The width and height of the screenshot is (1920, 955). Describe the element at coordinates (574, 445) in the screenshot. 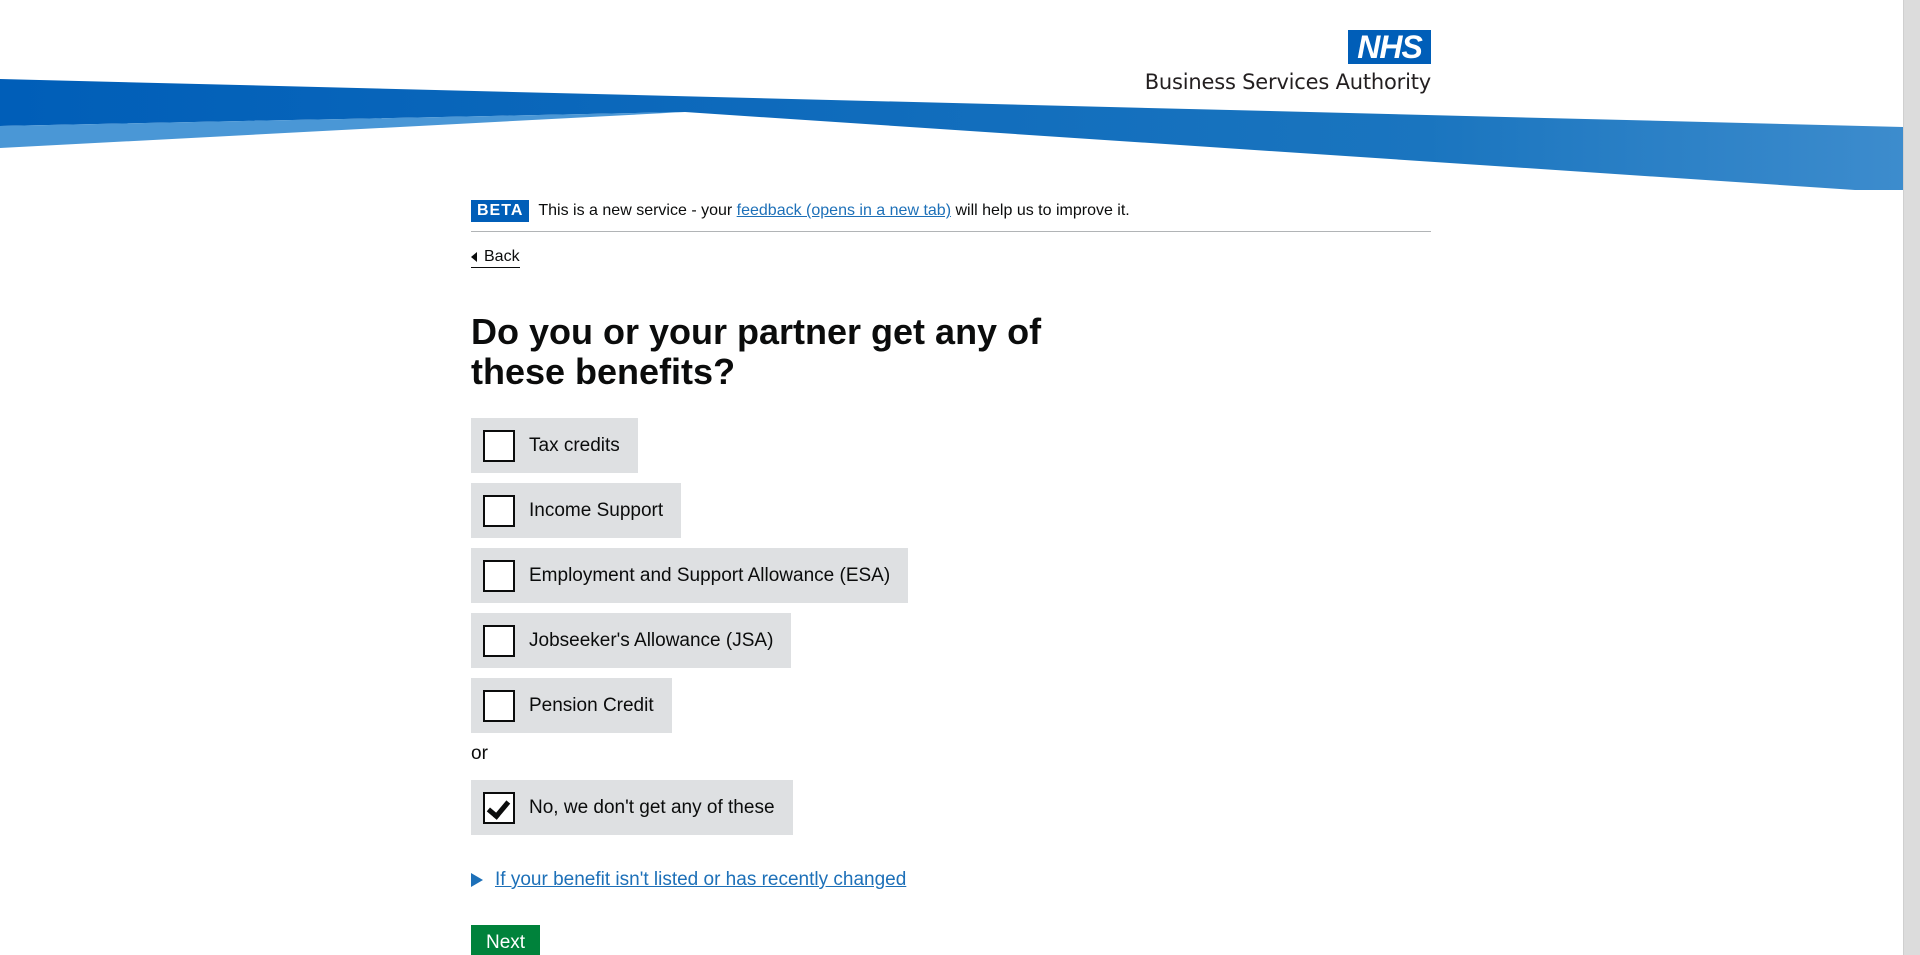

I see `option-label: Tax credits` at that location.